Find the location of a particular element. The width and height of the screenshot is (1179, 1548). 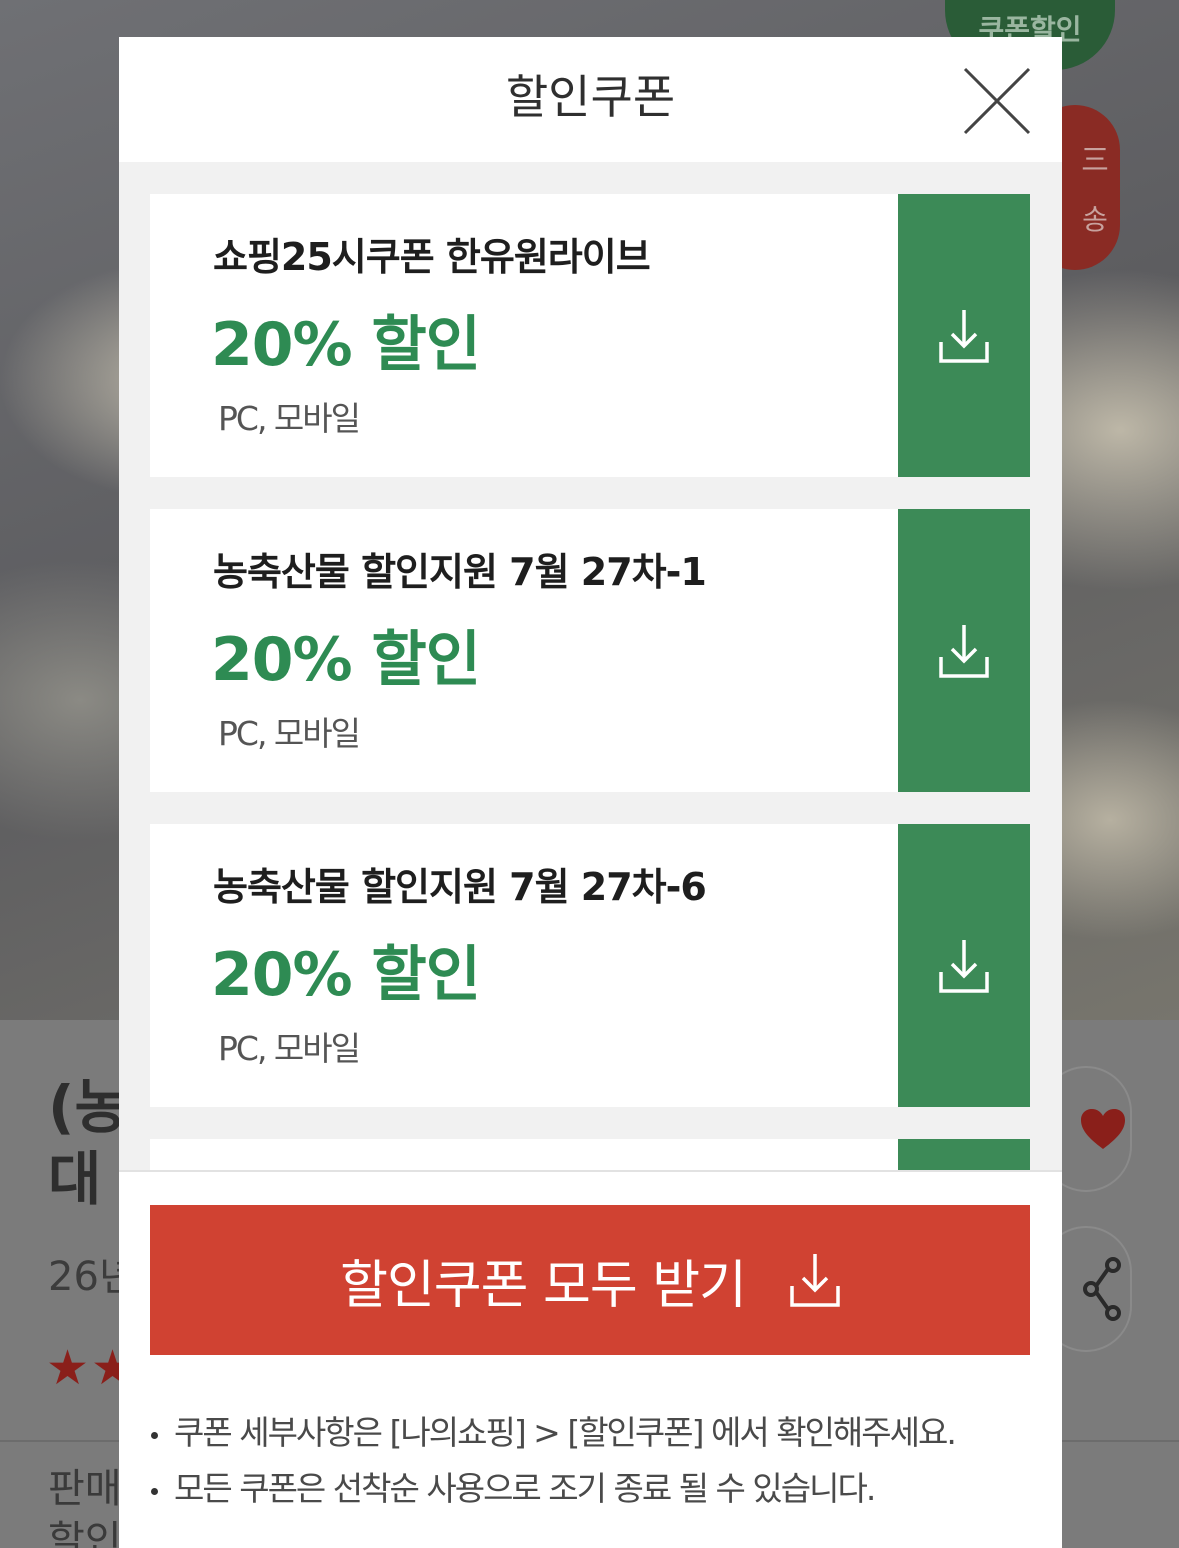

coupon-card: 농축산물 할인지원 7월 27차-6 20% 할인 PC, 모바일 is located at coordinates (590, 965).